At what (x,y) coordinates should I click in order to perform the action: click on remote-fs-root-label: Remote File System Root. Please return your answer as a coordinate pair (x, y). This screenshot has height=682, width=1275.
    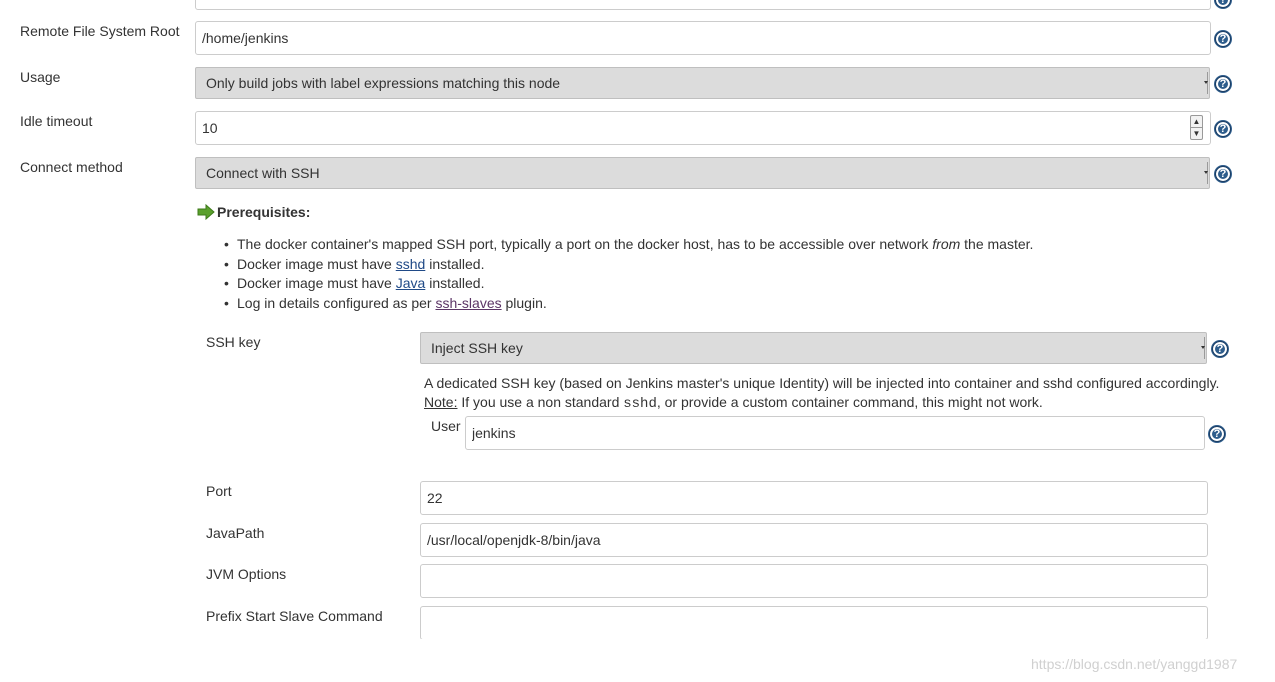
    Looking at the image, I should click on (100, 31).